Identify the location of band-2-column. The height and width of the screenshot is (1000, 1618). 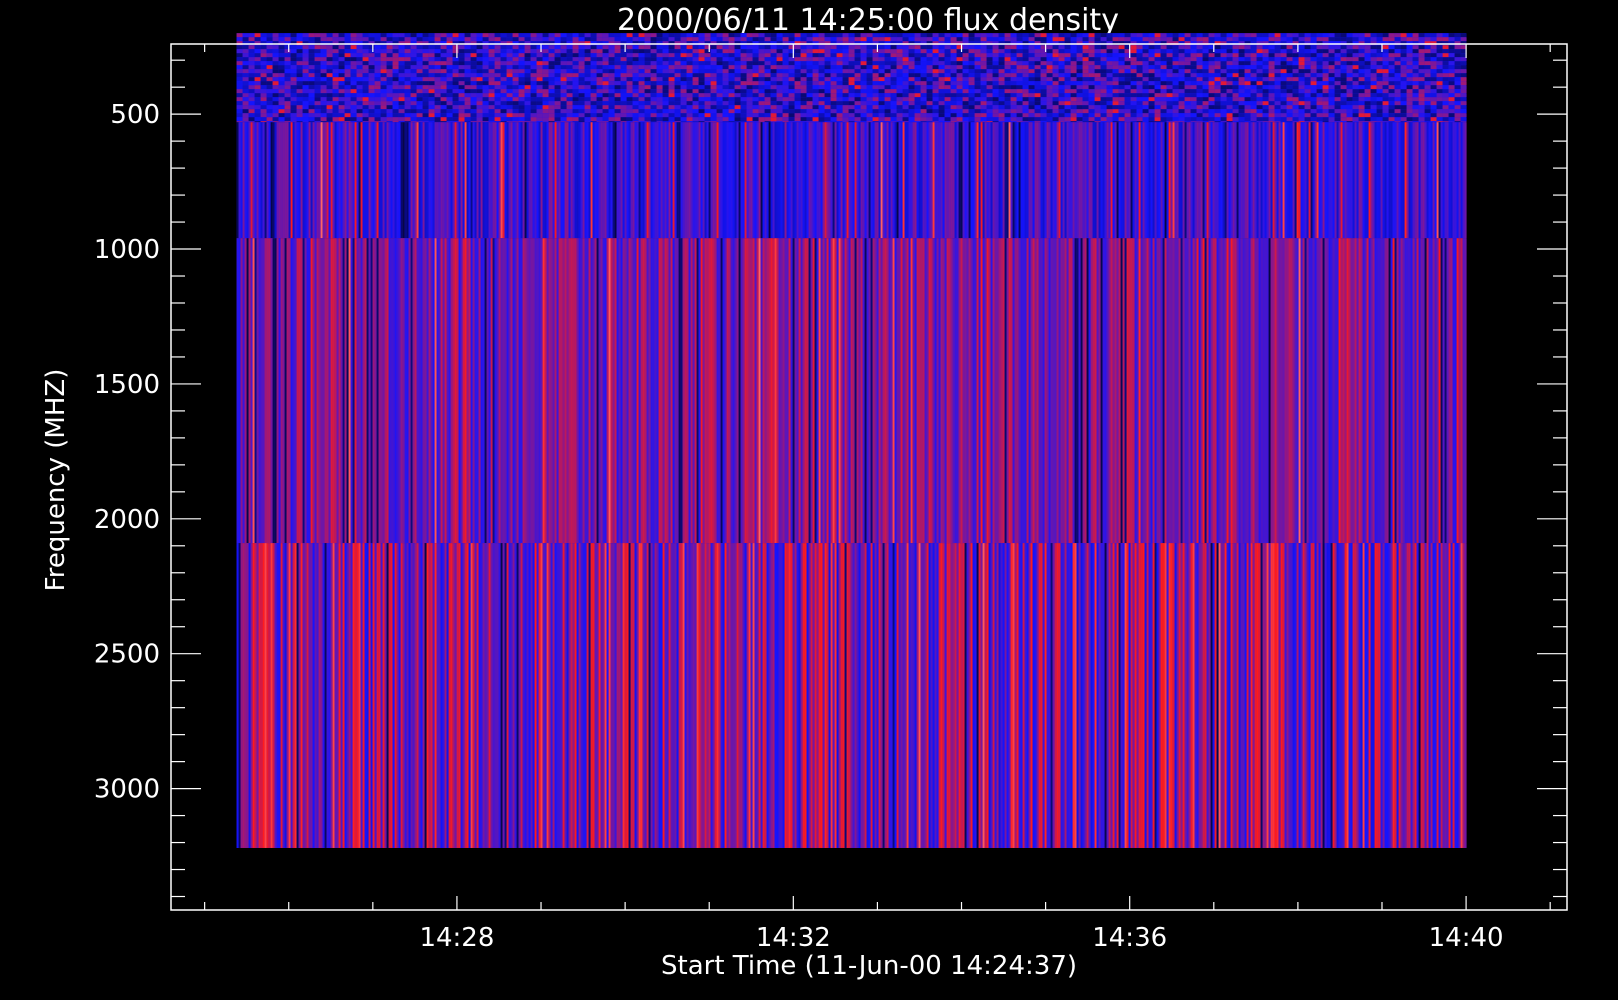
(449, 180).